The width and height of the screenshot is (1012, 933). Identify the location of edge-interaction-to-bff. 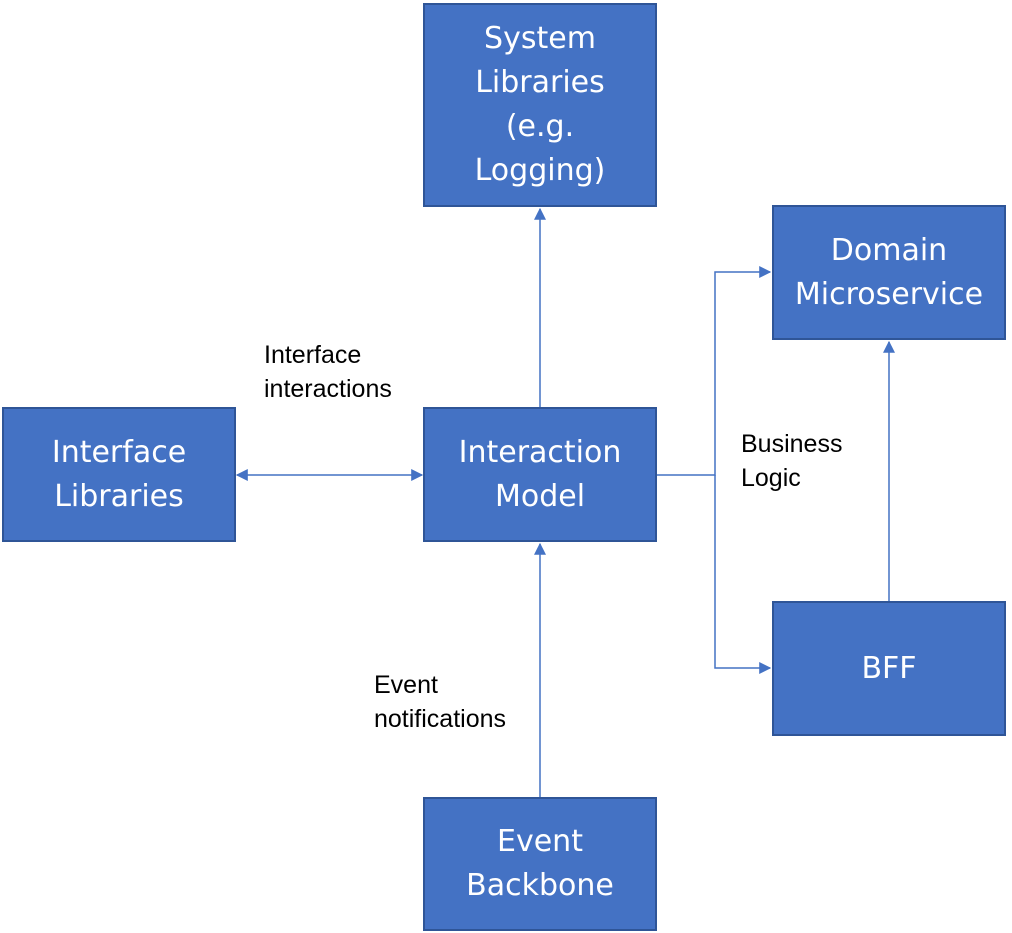
(743, 574).